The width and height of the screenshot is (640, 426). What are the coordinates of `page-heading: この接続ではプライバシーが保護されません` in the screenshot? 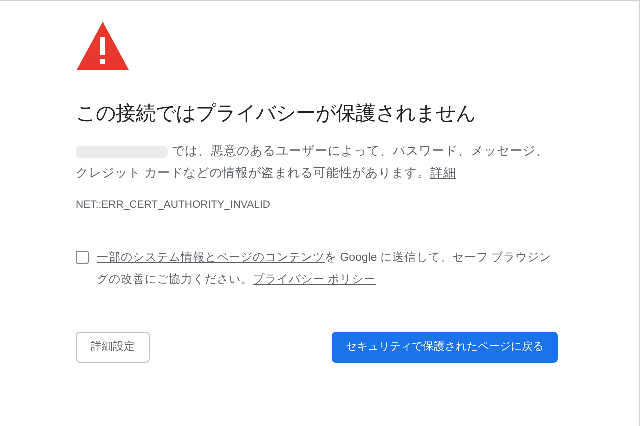 It's located at (276, 114).